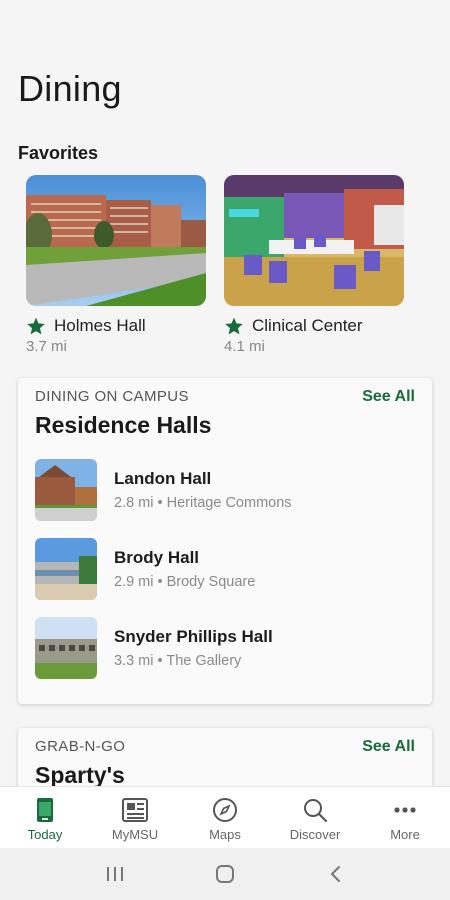  I want to click on holmes-hall-photo, so click(116, 240).